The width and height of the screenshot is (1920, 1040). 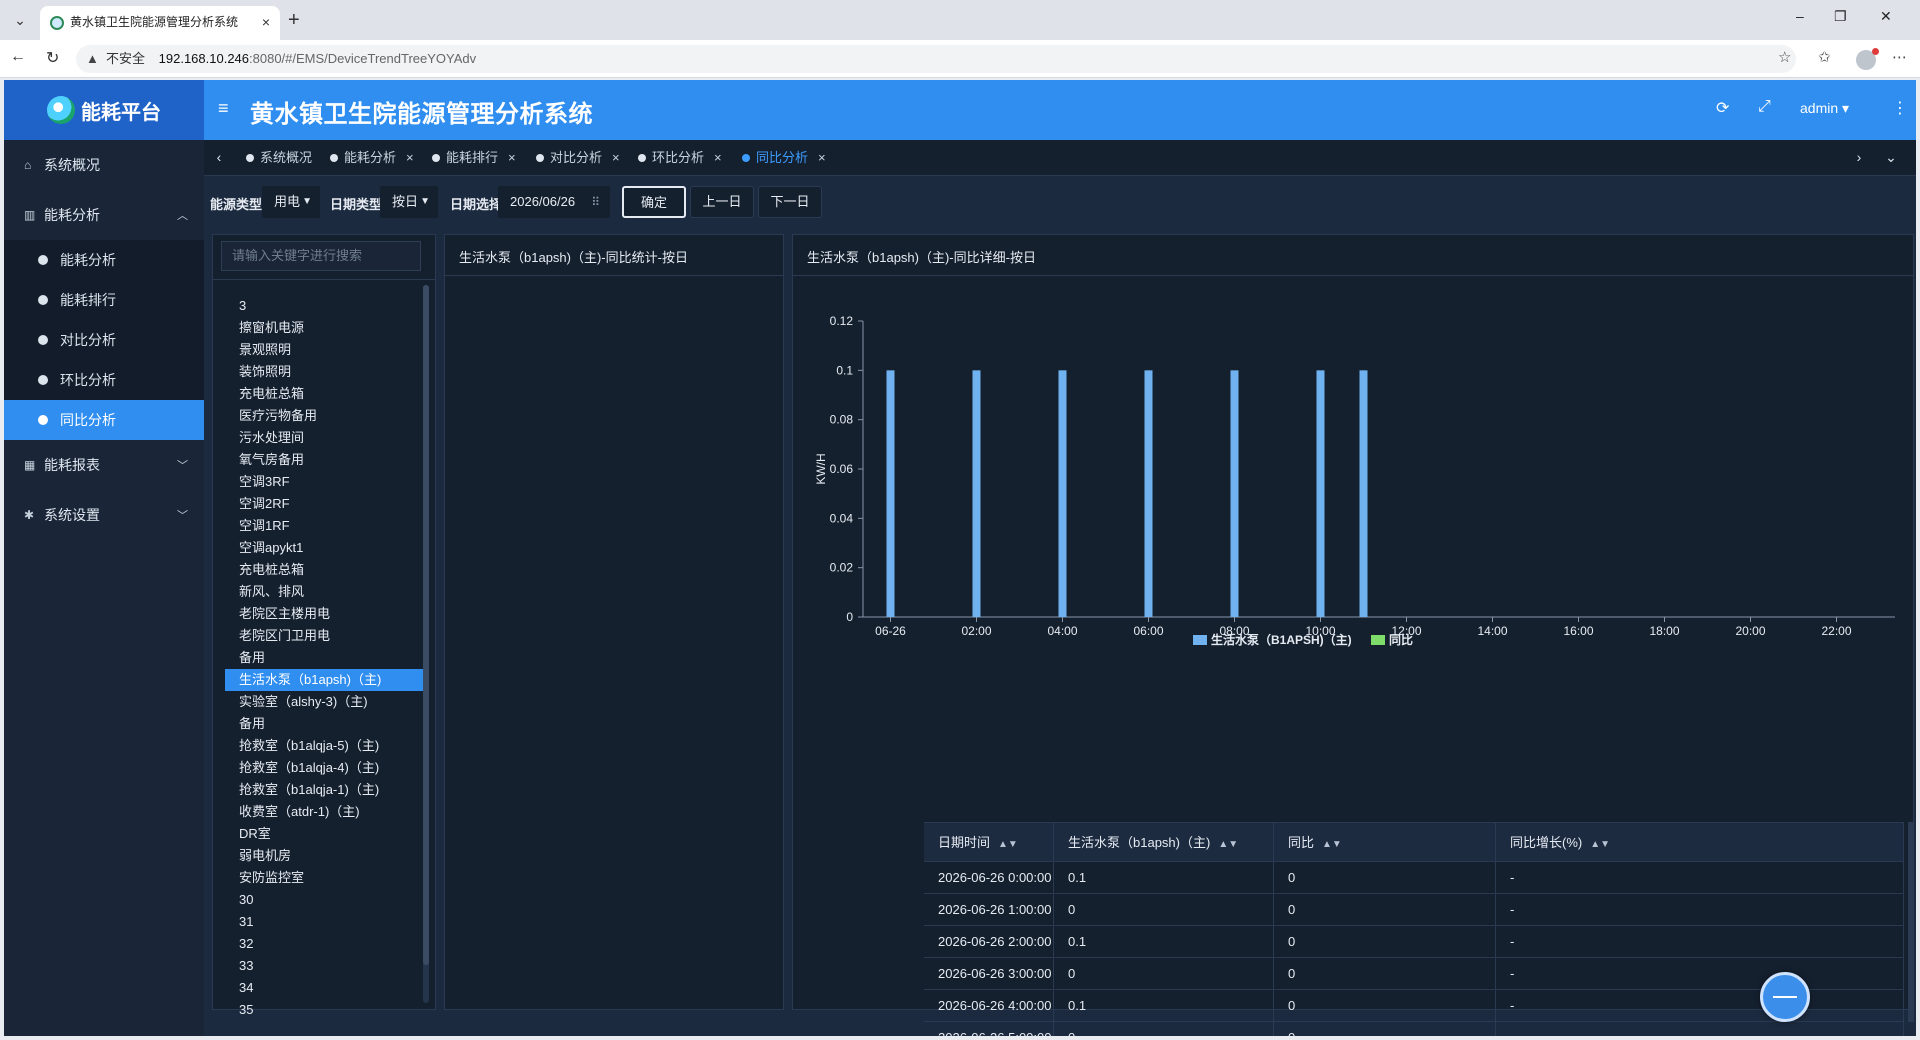 I want to click on column-header: 同比 ▲▼, so click(x=1385, y=843).